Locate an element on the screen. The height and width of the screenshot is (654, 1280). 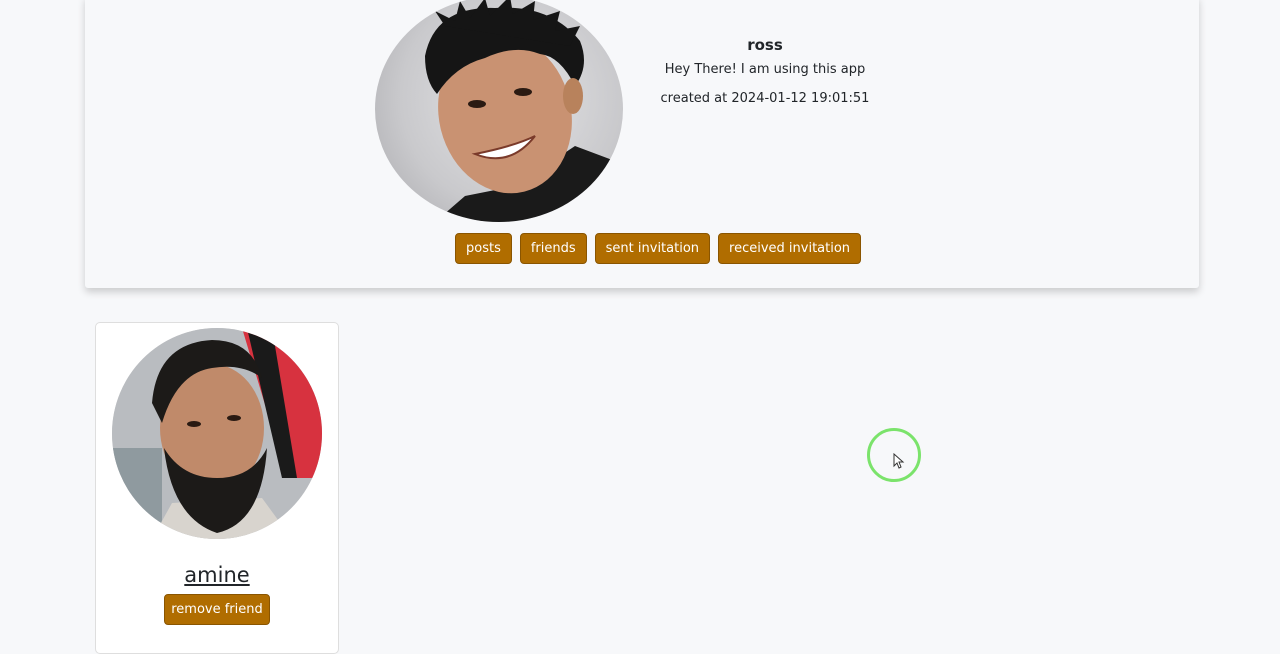
tab-received-invitation: received invitation is located at coordinates (790, 248).